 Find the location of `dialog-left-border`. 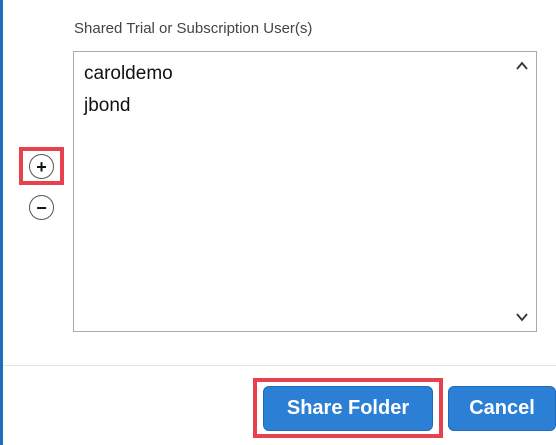

dialog-left-border is located at coordinates (1, 222).